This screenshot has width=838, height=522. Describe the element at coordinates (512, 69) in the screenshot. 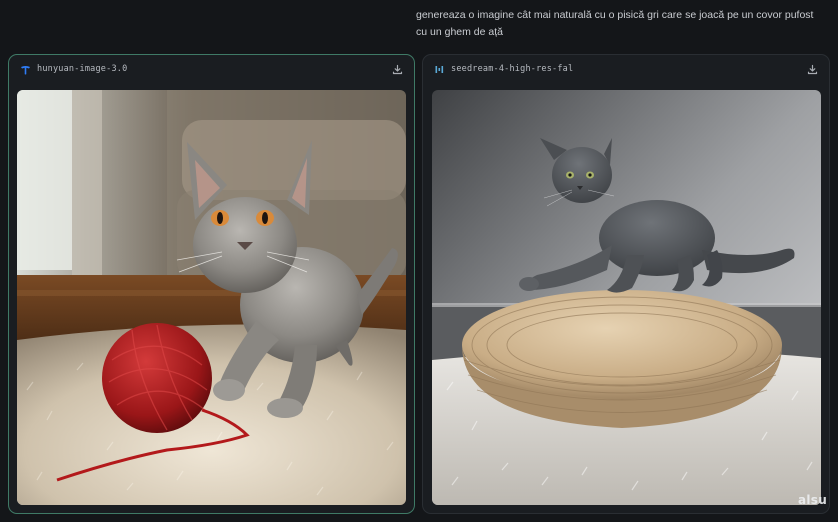

I see `model-name: seedream-4-high-res-fal` at that location.